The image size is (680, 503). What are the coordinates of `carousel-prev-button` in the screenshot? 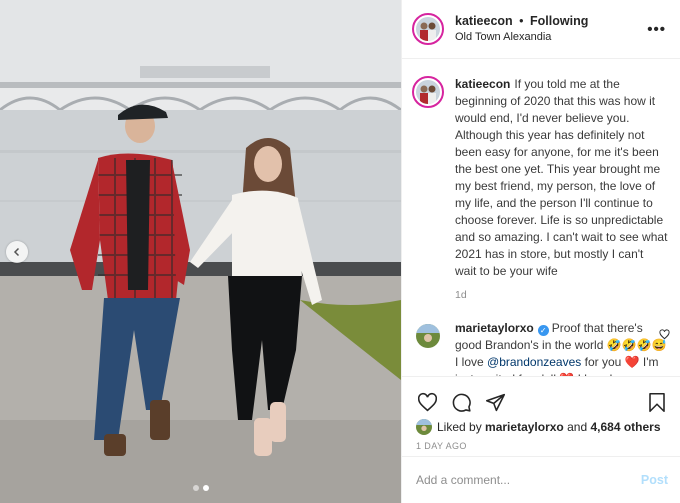 It's located at (17, 252).